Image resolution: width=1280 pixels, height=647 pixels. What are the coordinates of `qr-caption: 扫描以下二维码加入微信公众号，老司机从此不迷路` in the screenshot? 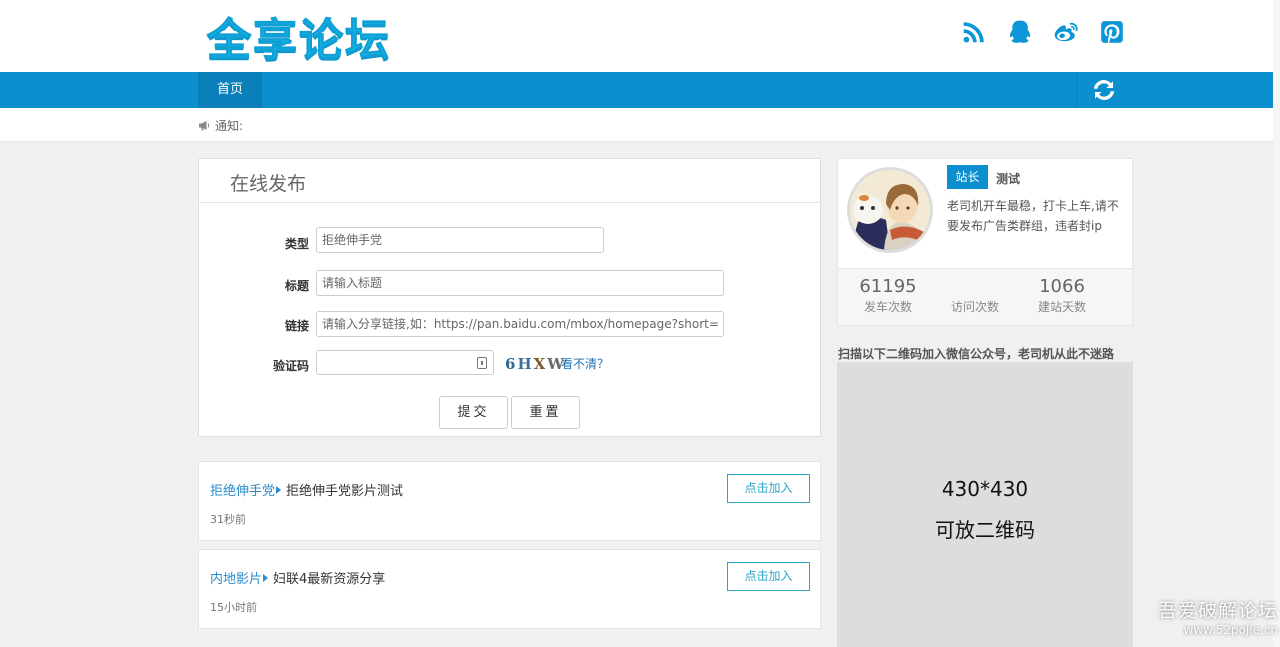 It's located at (976, 354).